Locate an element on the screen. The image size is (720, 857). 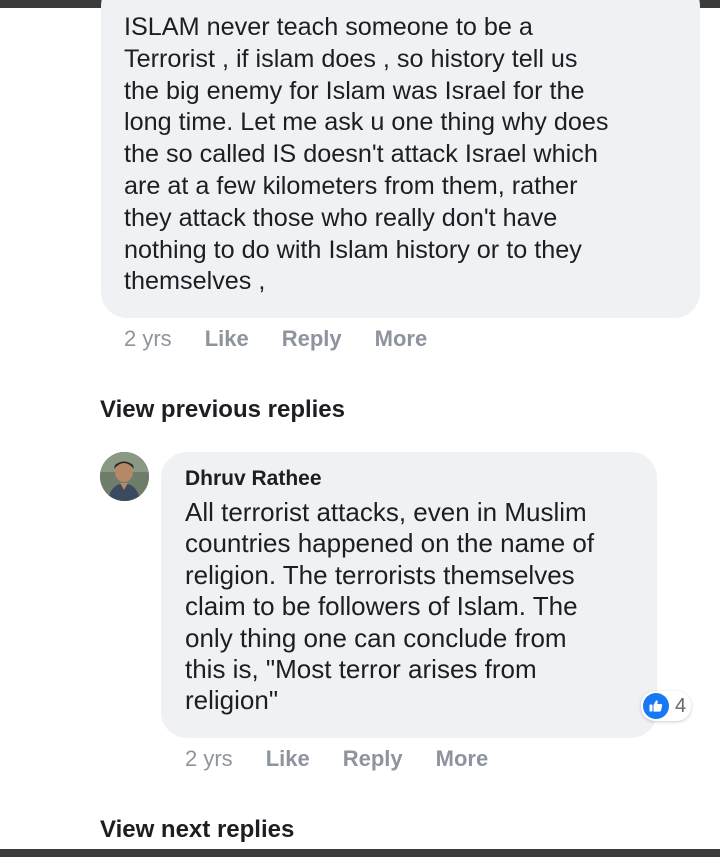
view-previous-replies-link: View previous replies is located at coordinates (222, 410).